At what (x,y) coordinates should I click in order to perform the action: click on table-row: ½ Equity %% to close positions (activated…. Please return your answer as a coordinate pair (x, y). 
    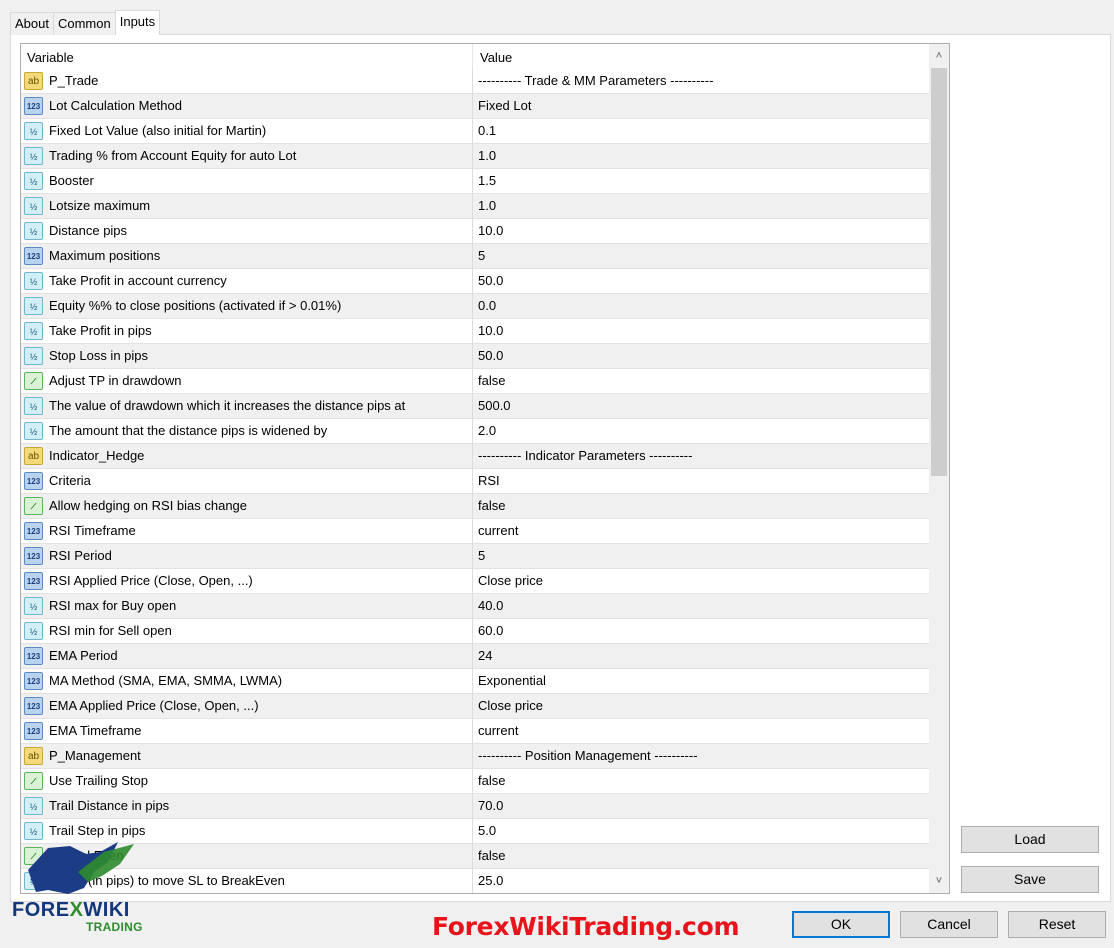
    Looking at the image, I should click on (475, 306).